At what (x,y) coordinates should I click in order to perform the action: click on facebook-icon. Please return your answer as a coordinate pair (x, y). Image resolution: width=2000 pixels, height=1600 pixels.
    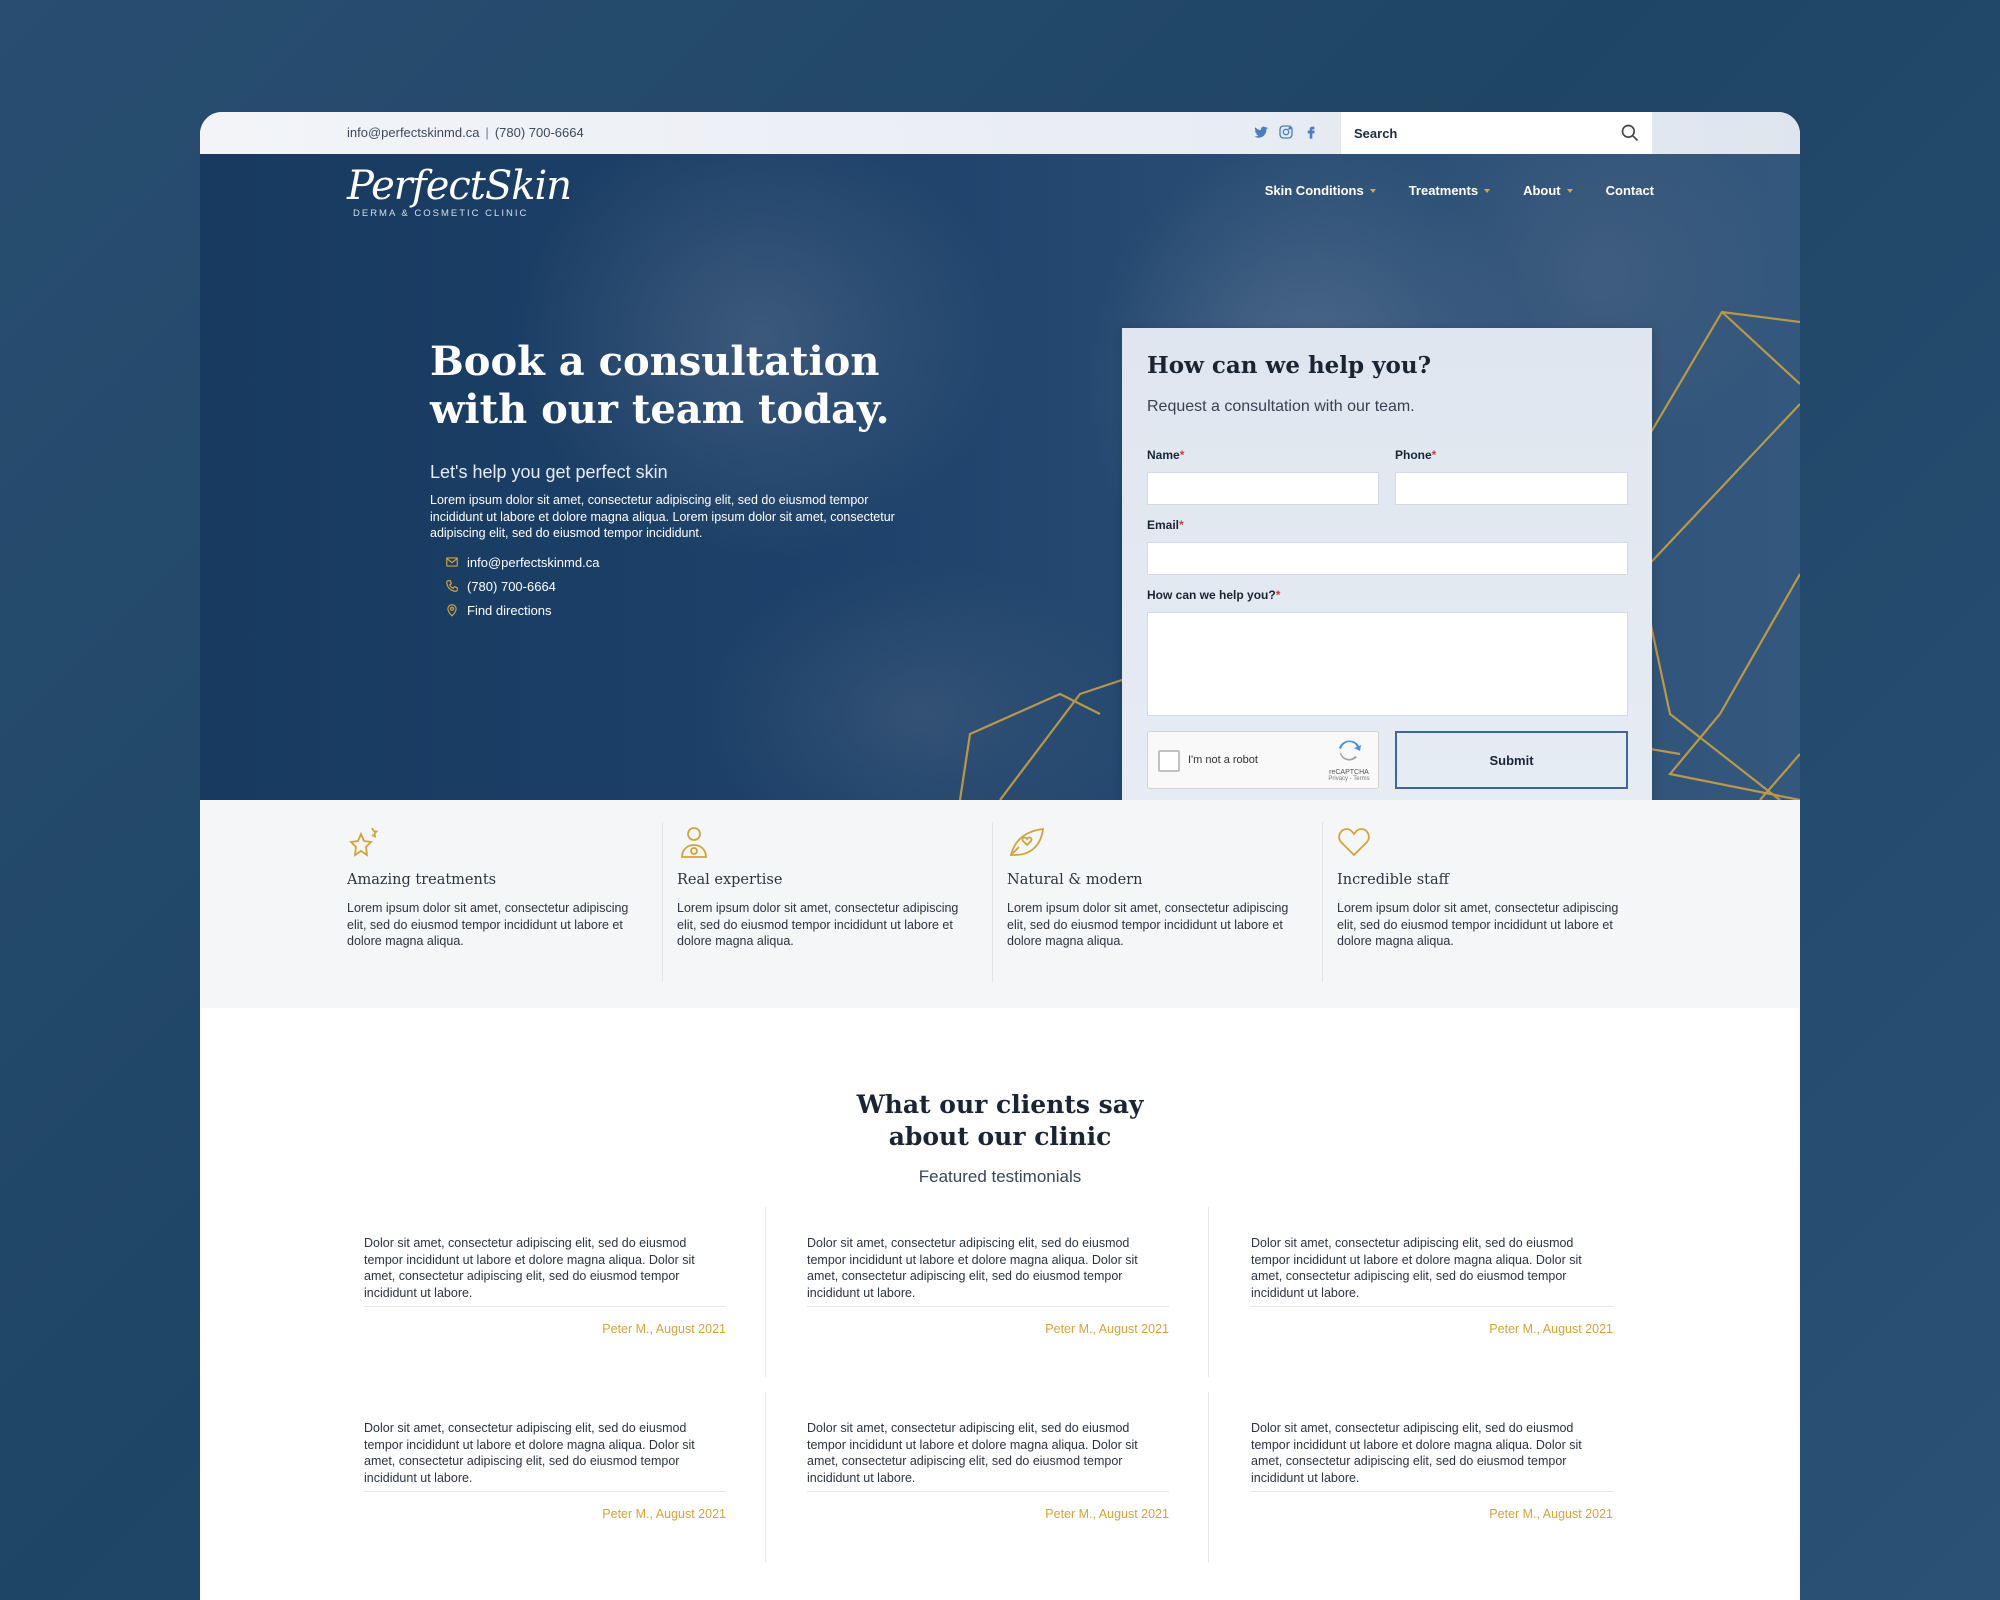
    Looking at the image, I should click on (1311, 132).